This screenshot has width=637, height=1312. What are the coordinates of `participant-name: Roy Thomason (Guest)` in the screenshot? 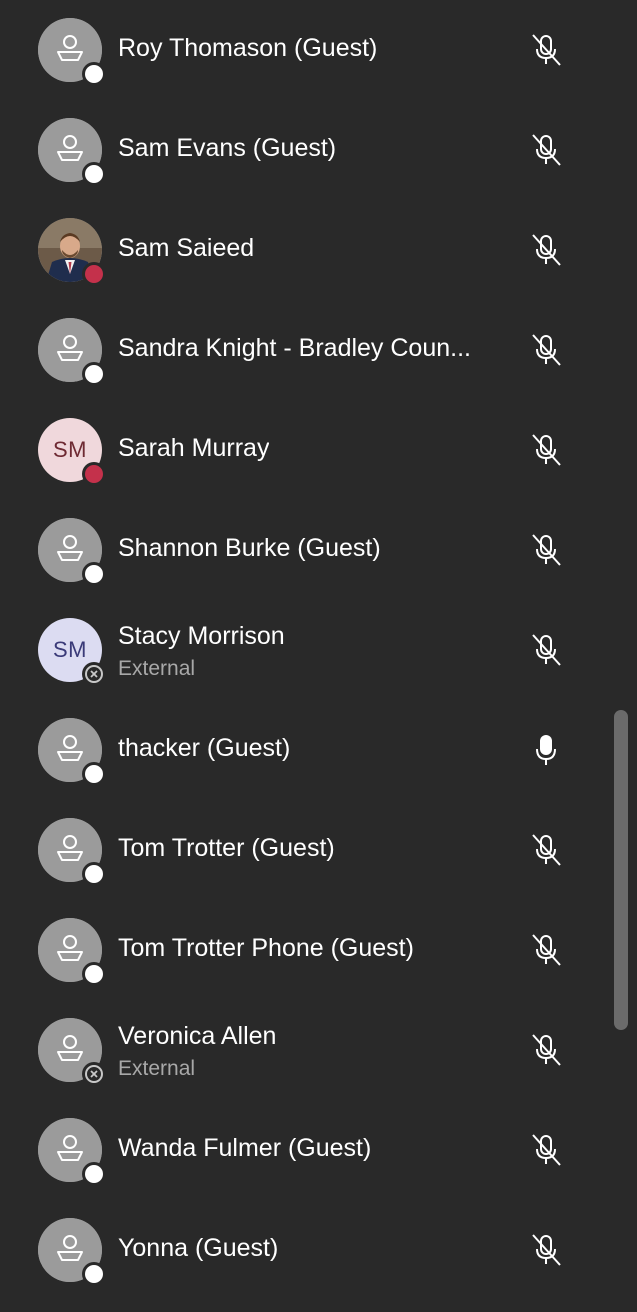 It's located at (248, 48).